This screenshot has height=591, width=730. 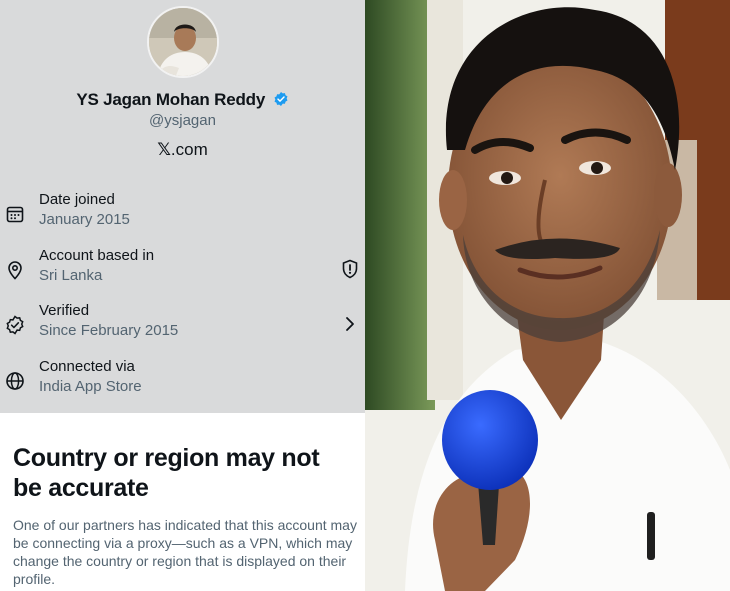 I want to click on verified-badge-icon, so click(x=281, y=101).